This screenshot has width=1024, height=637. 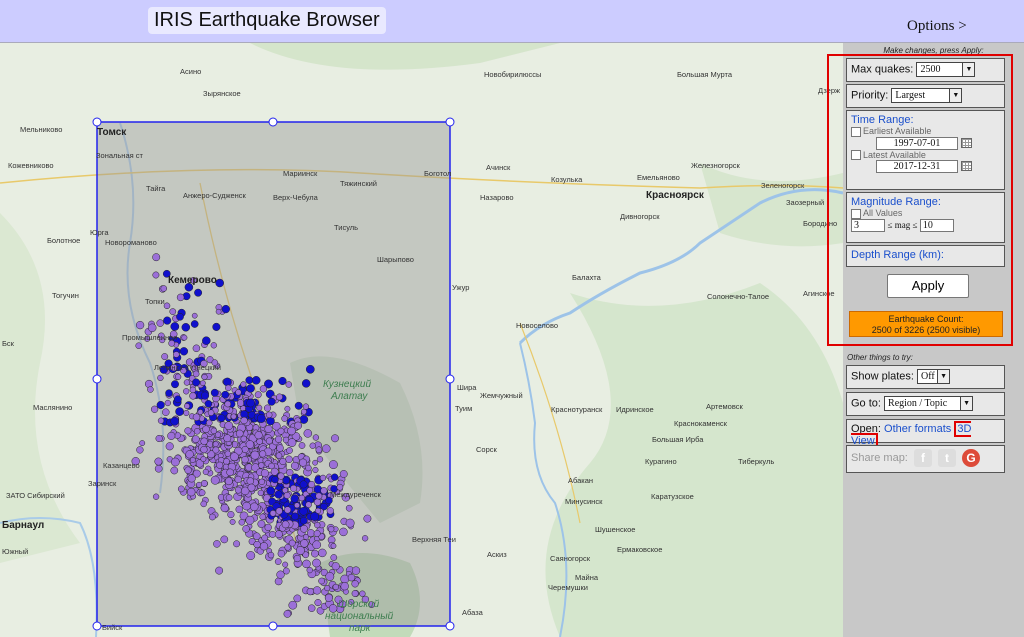 I want to click on google-plus-icon: G, so click(x=971, y=458).